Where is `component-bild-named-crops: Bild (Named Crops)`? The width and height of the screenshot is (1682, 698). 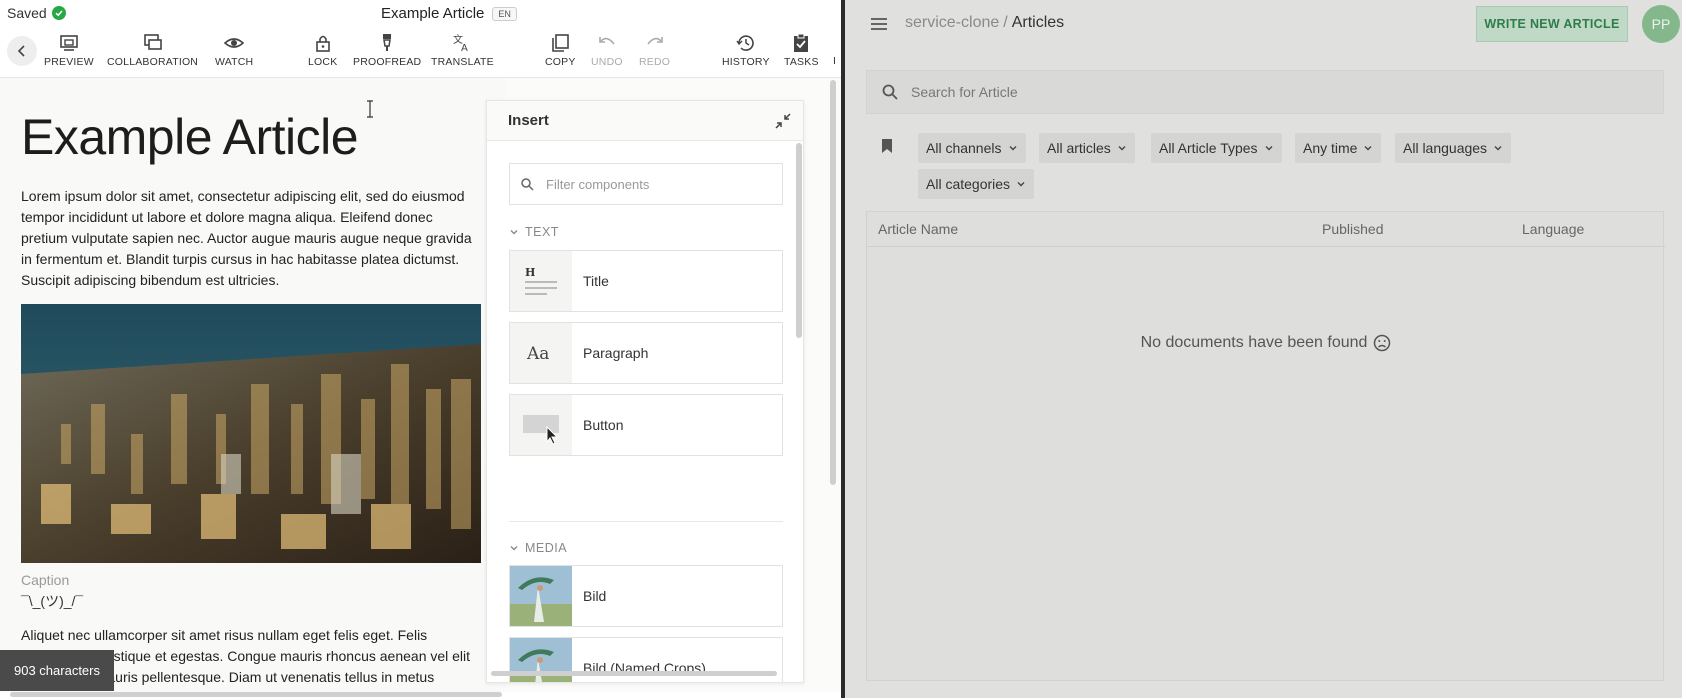
component-bild-named-crops: Bild (Named Crops) is located at coordinates (646, 659).